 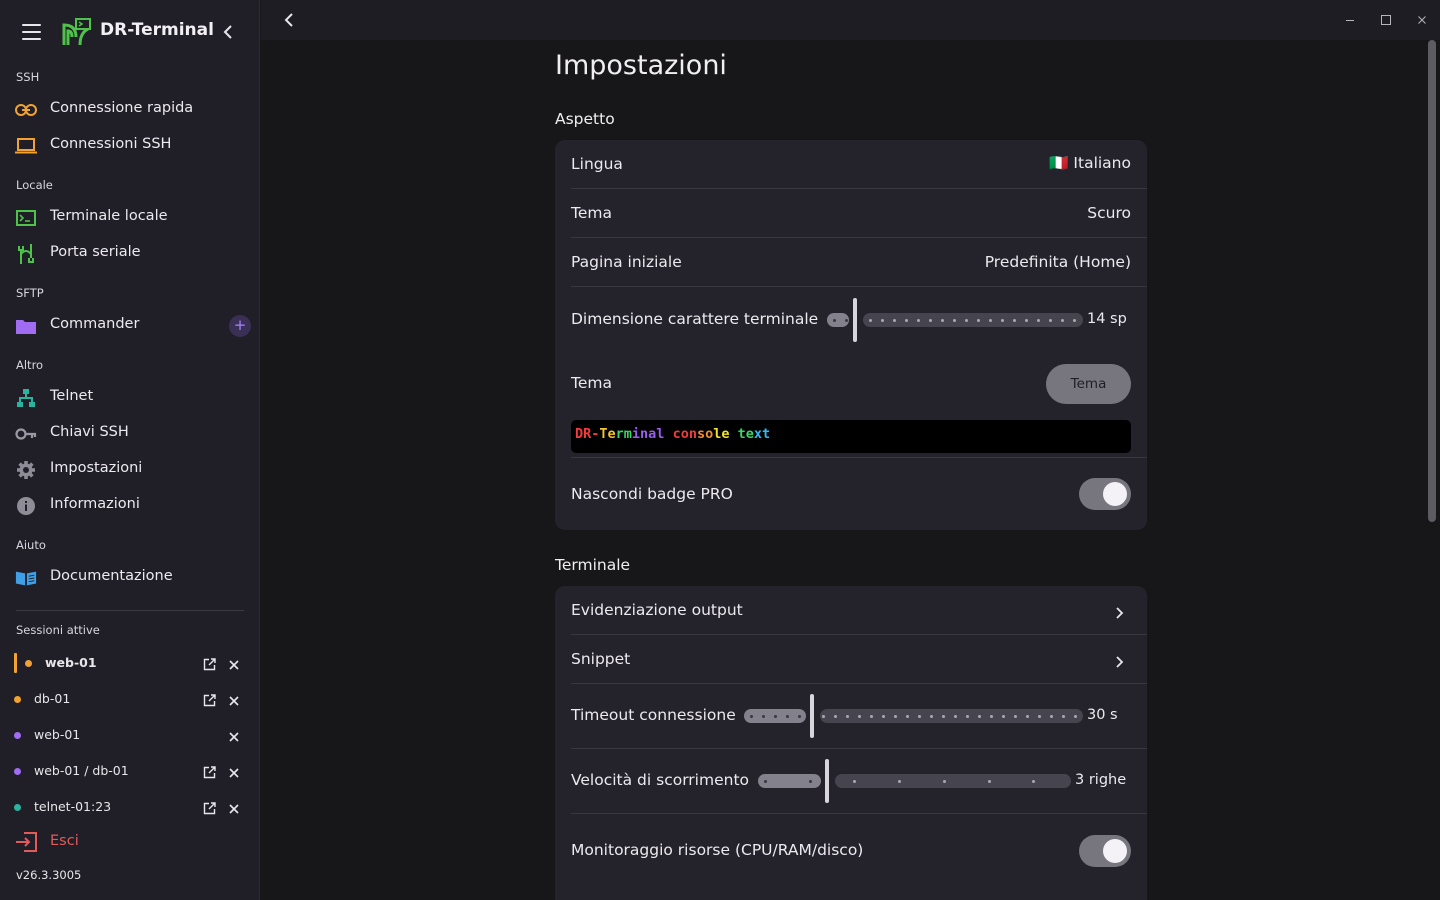 What do you see at coordinates (228, 32) in the screenshot?
I see `collapse-sidebar-icon` at bounding box center [228, 32].